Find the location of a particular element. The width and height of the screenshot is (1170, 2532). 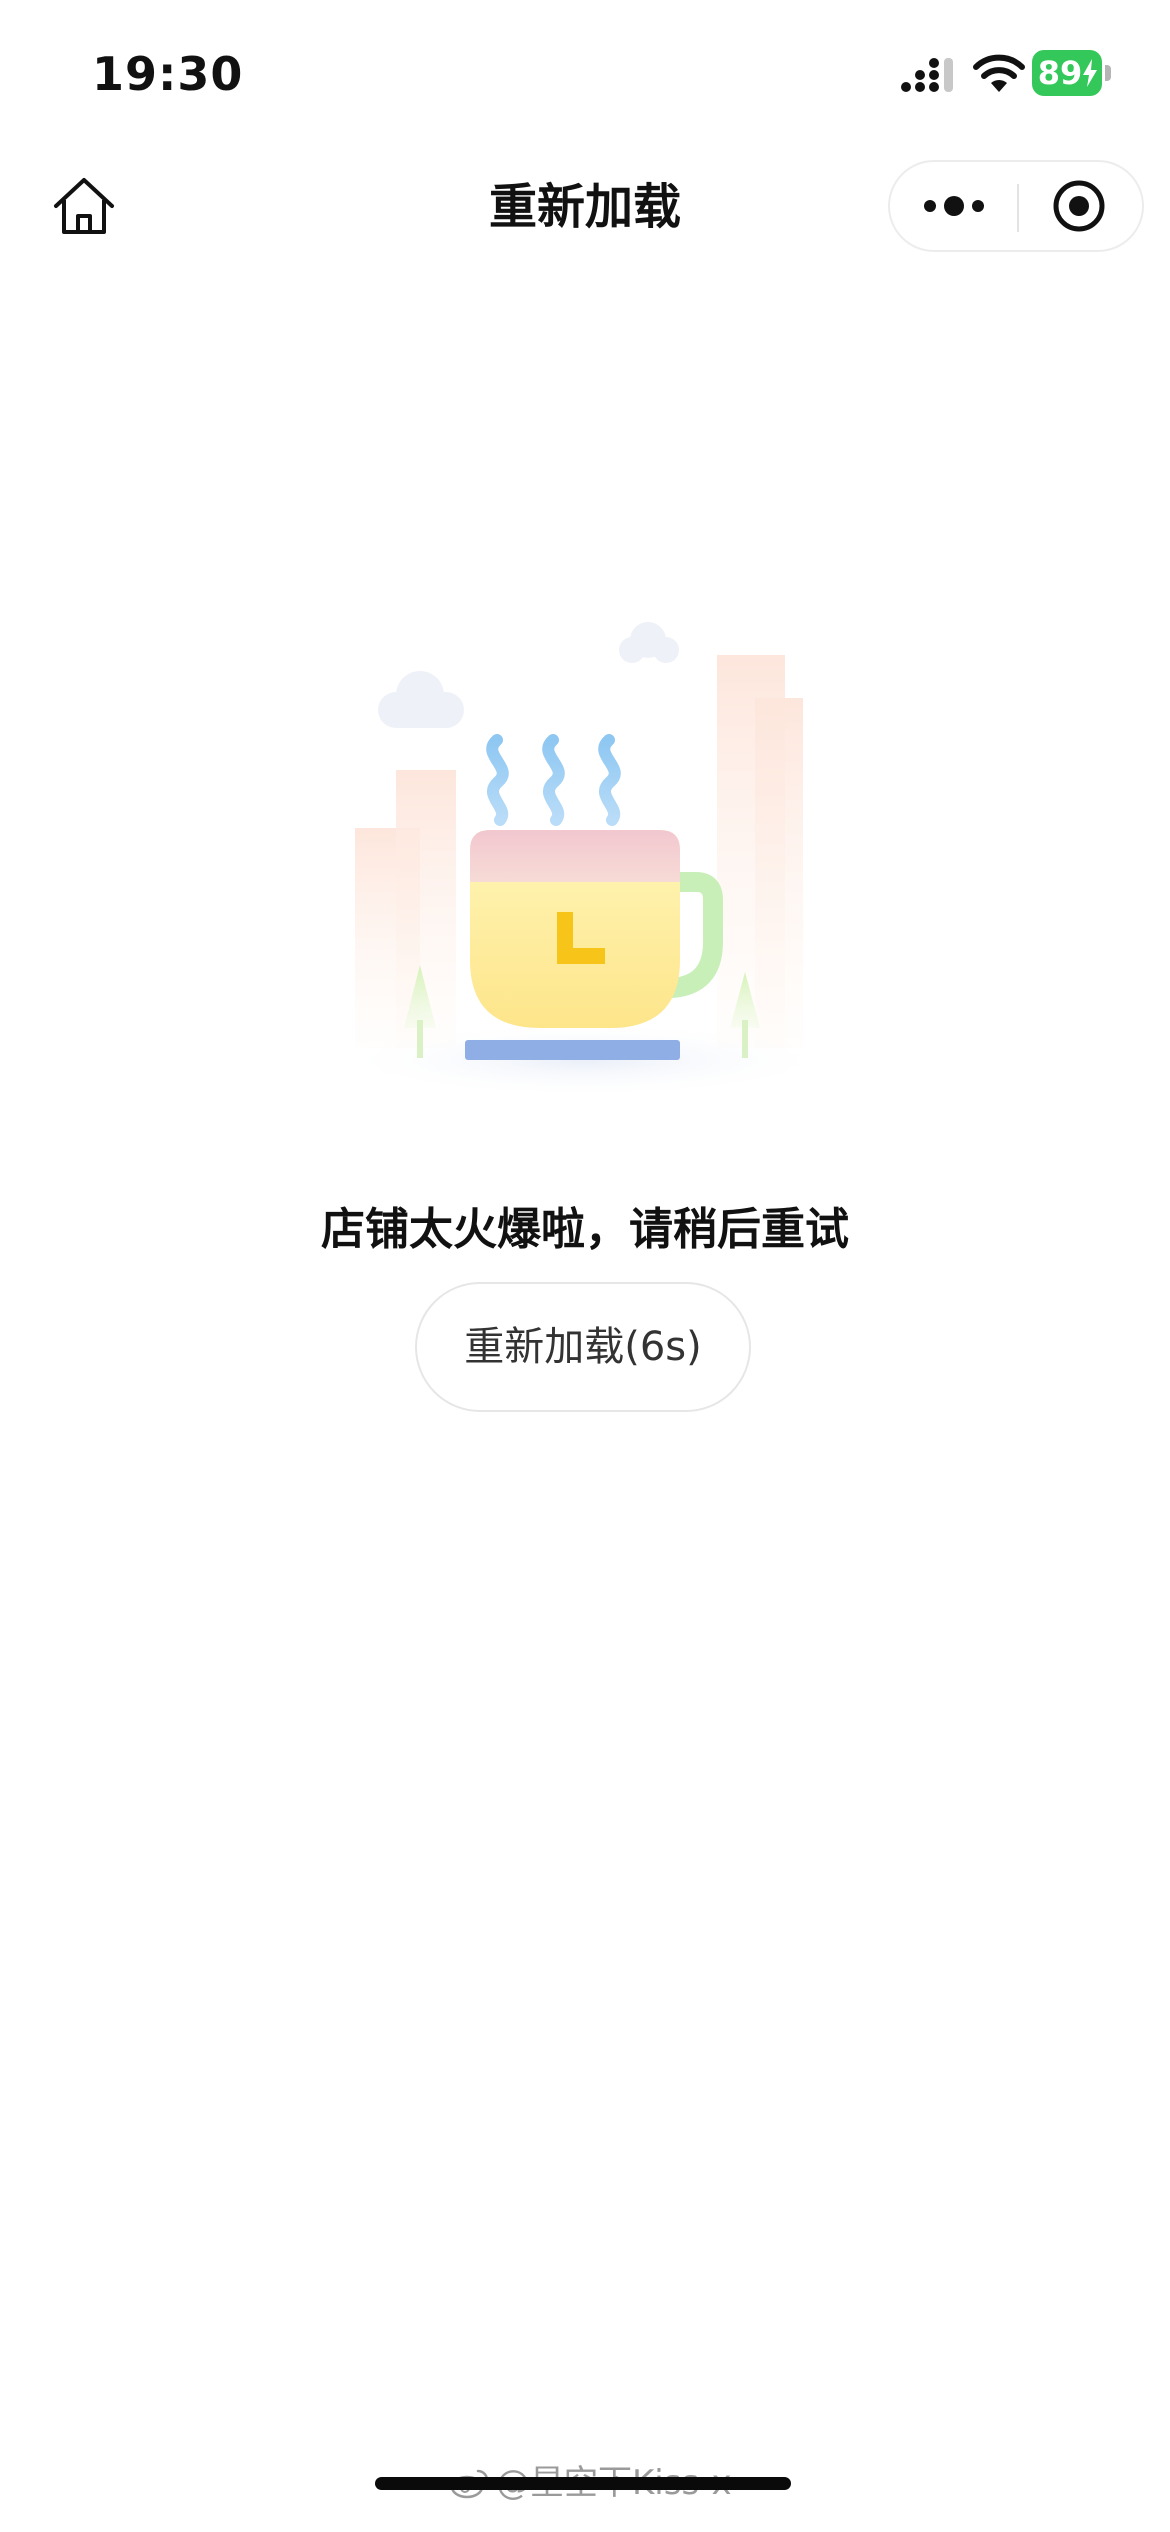

more-dots-icon is located at coordinates (954, 206).